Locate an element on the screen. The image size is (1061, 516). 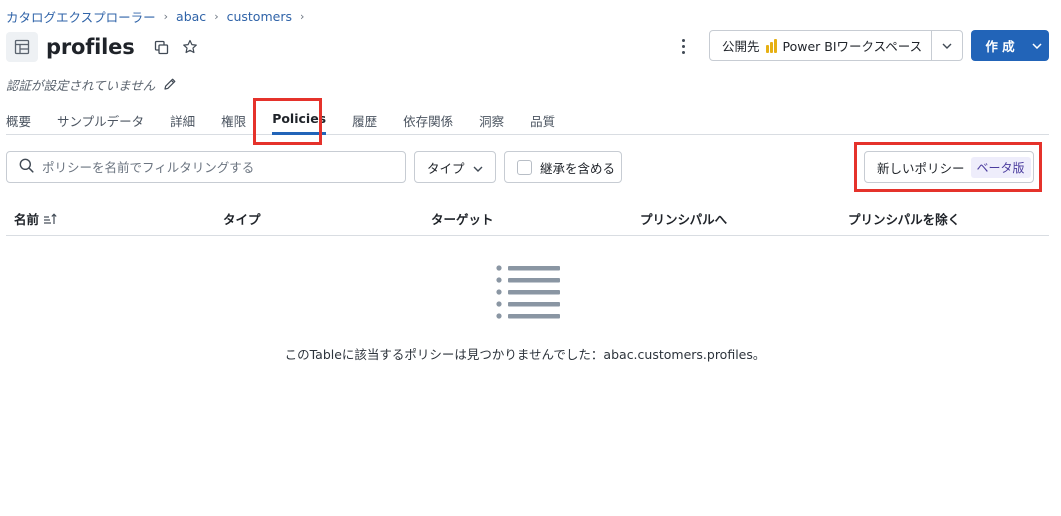
publish-powerbi-button: 公開先 Power BIワークスペース is located at coordinates (836, 45).